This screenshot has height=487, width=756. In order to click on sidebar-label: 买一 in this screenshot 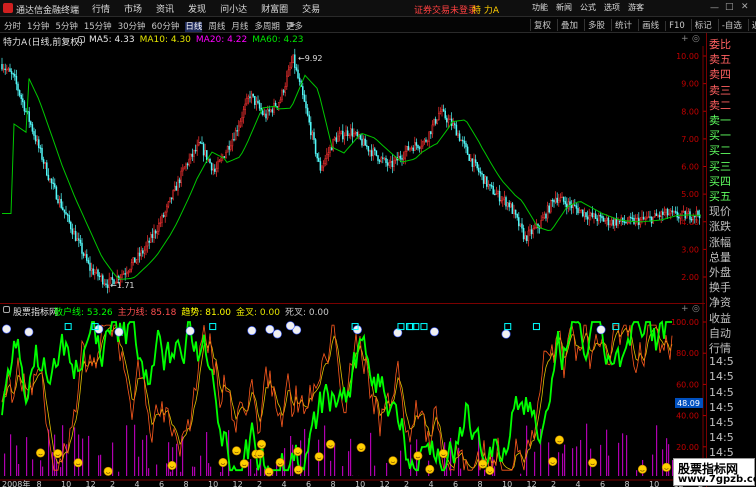, I will do `click(720, 136)`.